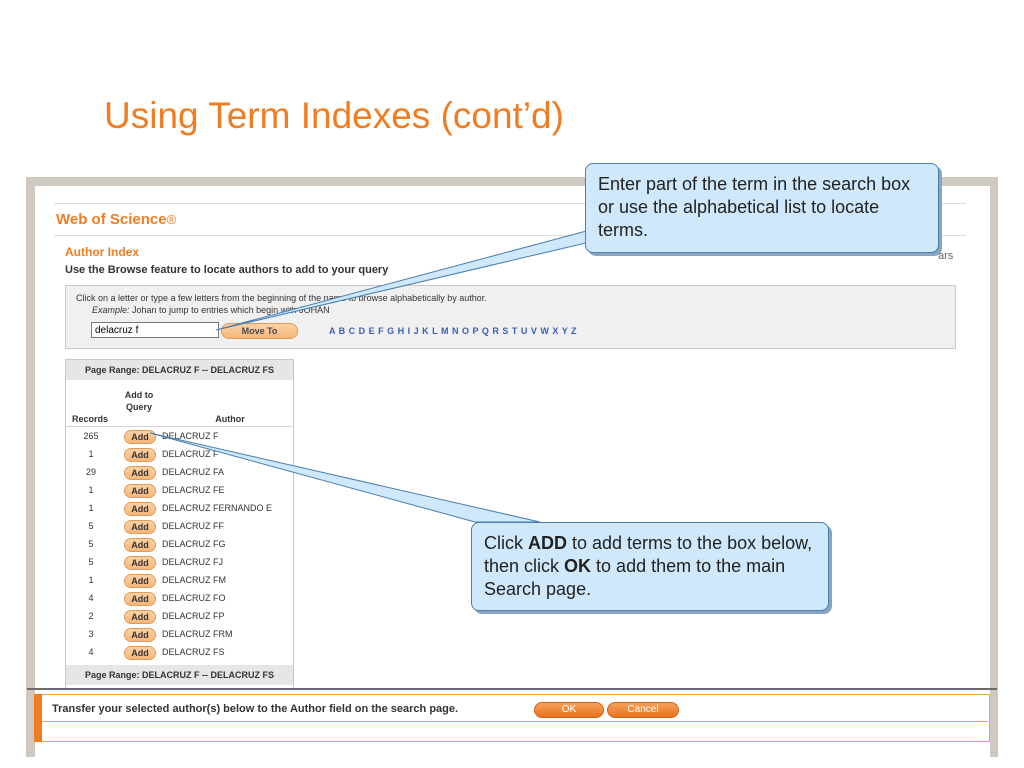  Describe the element at coordinates (193, 526) in the screenshot. I see `author-name: DELACRUZ FF` at that location.